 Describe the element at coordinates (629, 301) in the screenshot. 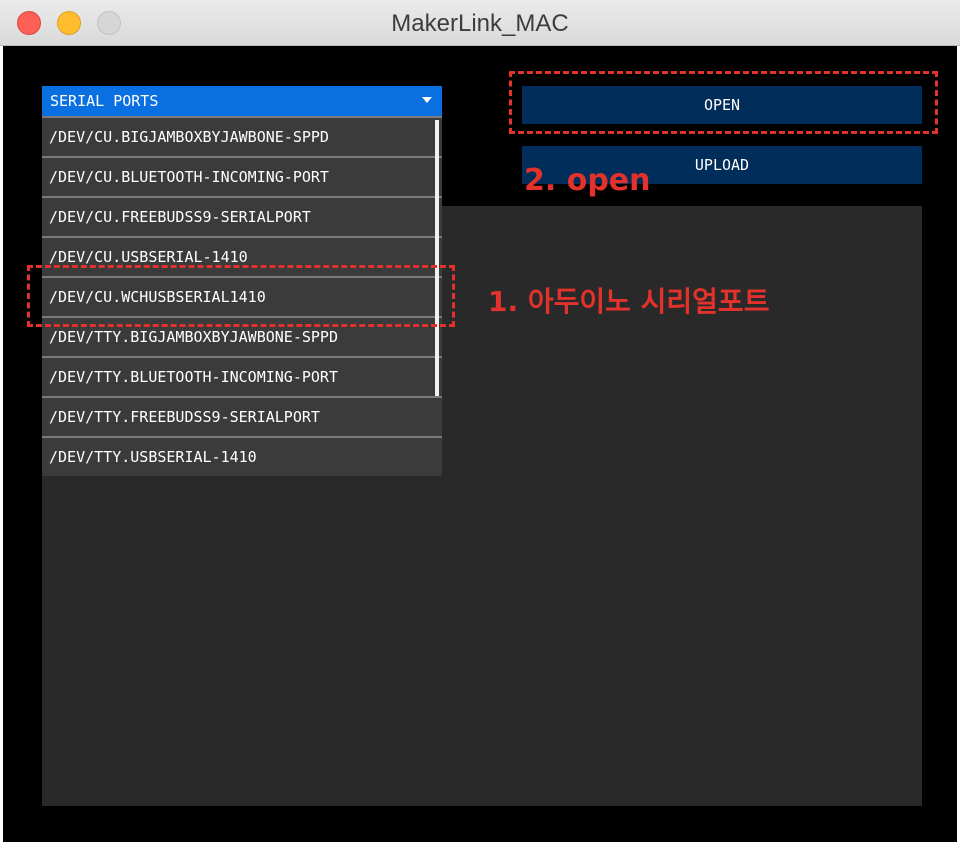

I see `annotation-step1: 1. 아두이노 시리얼포트` at that location.